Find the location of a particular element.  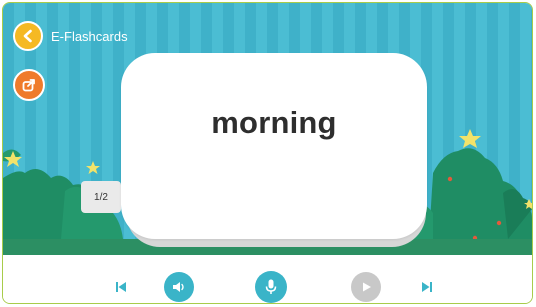

page-title: E-Flashcards is located at coordinates (89, 36).